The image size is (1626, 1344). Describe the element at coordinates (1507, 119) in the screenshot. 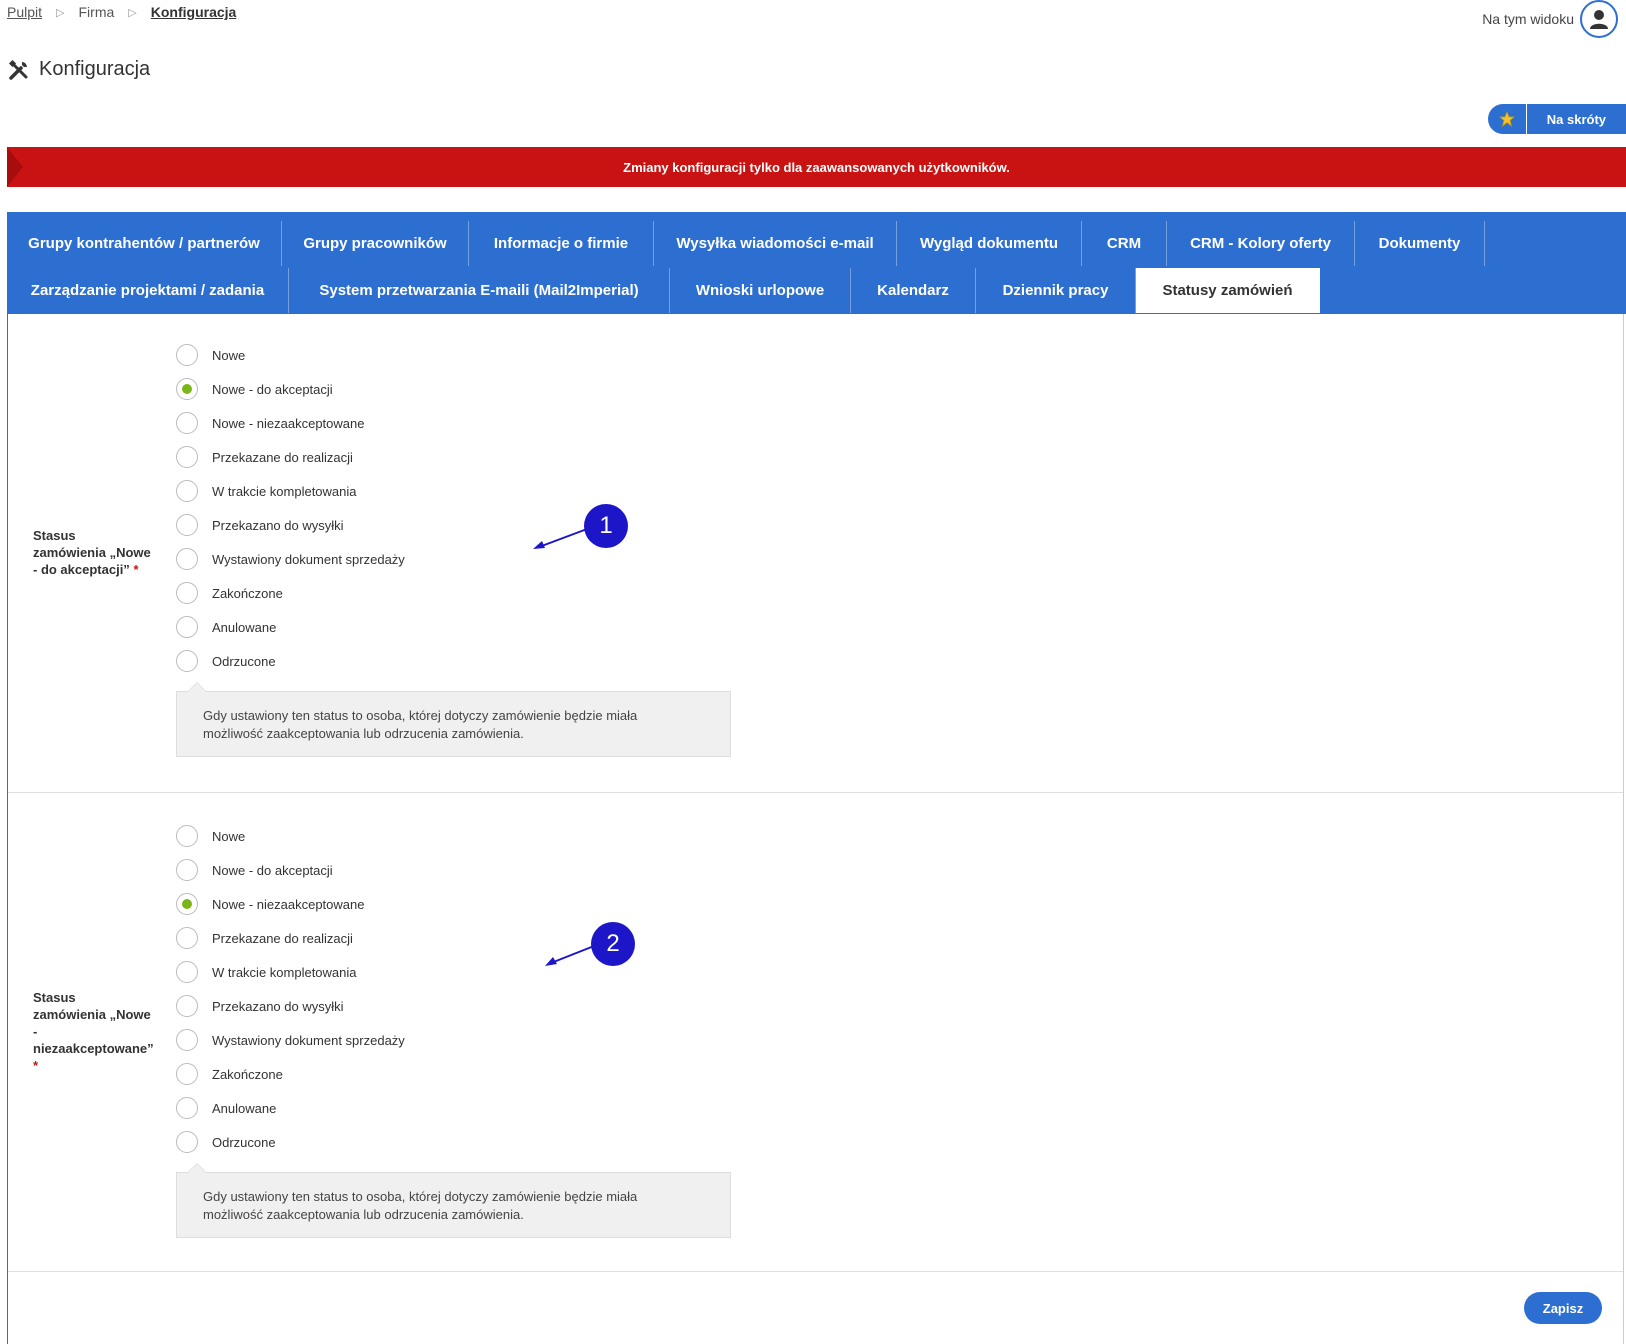

I see `star-icon` at that location.